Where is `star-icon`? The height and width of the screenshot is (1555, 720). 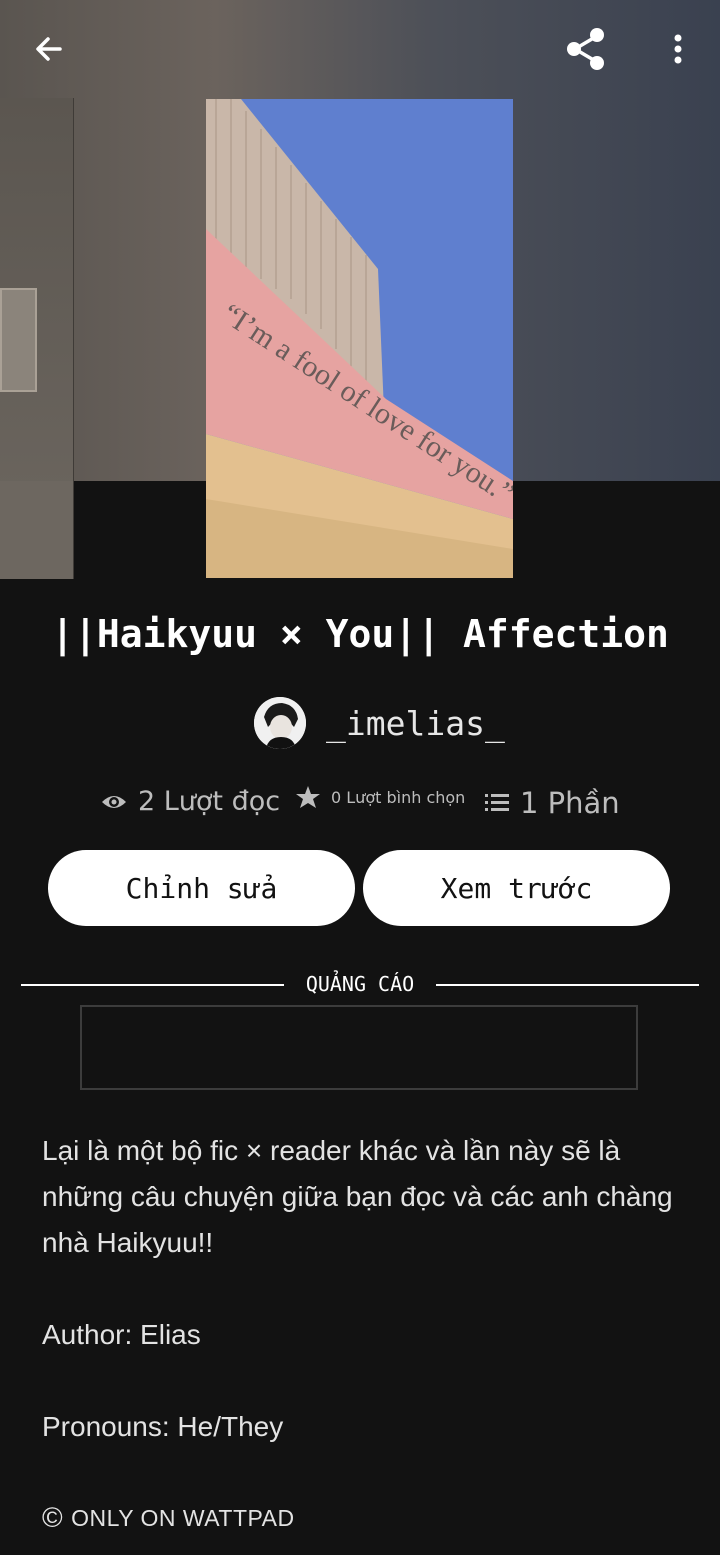
star-icon is located at coordinates (308, 797).